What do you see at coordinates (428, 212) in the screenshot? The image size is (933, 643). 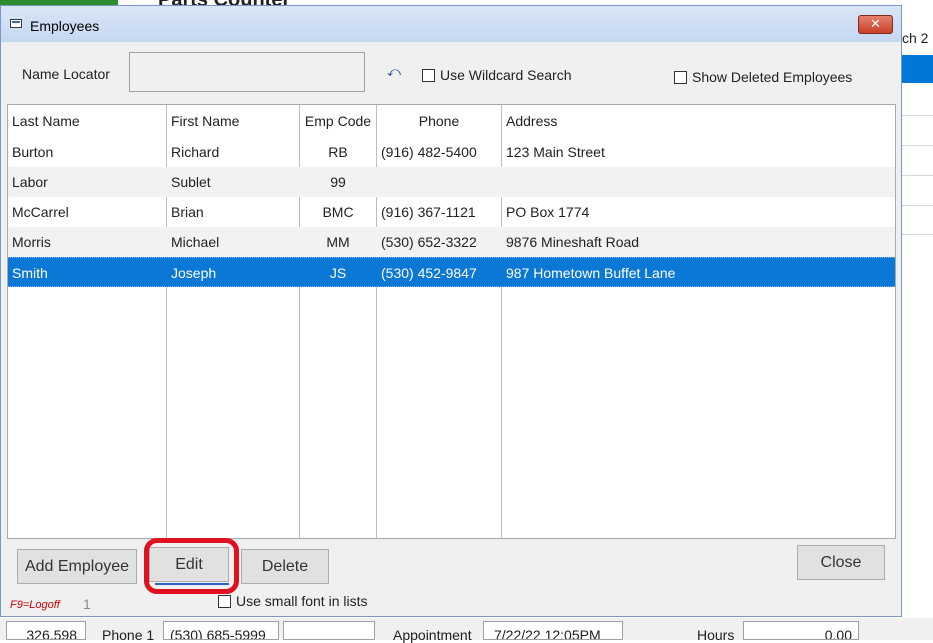 I see `cell-phone: (916) 367-1121` at bounding box center [428, 212].